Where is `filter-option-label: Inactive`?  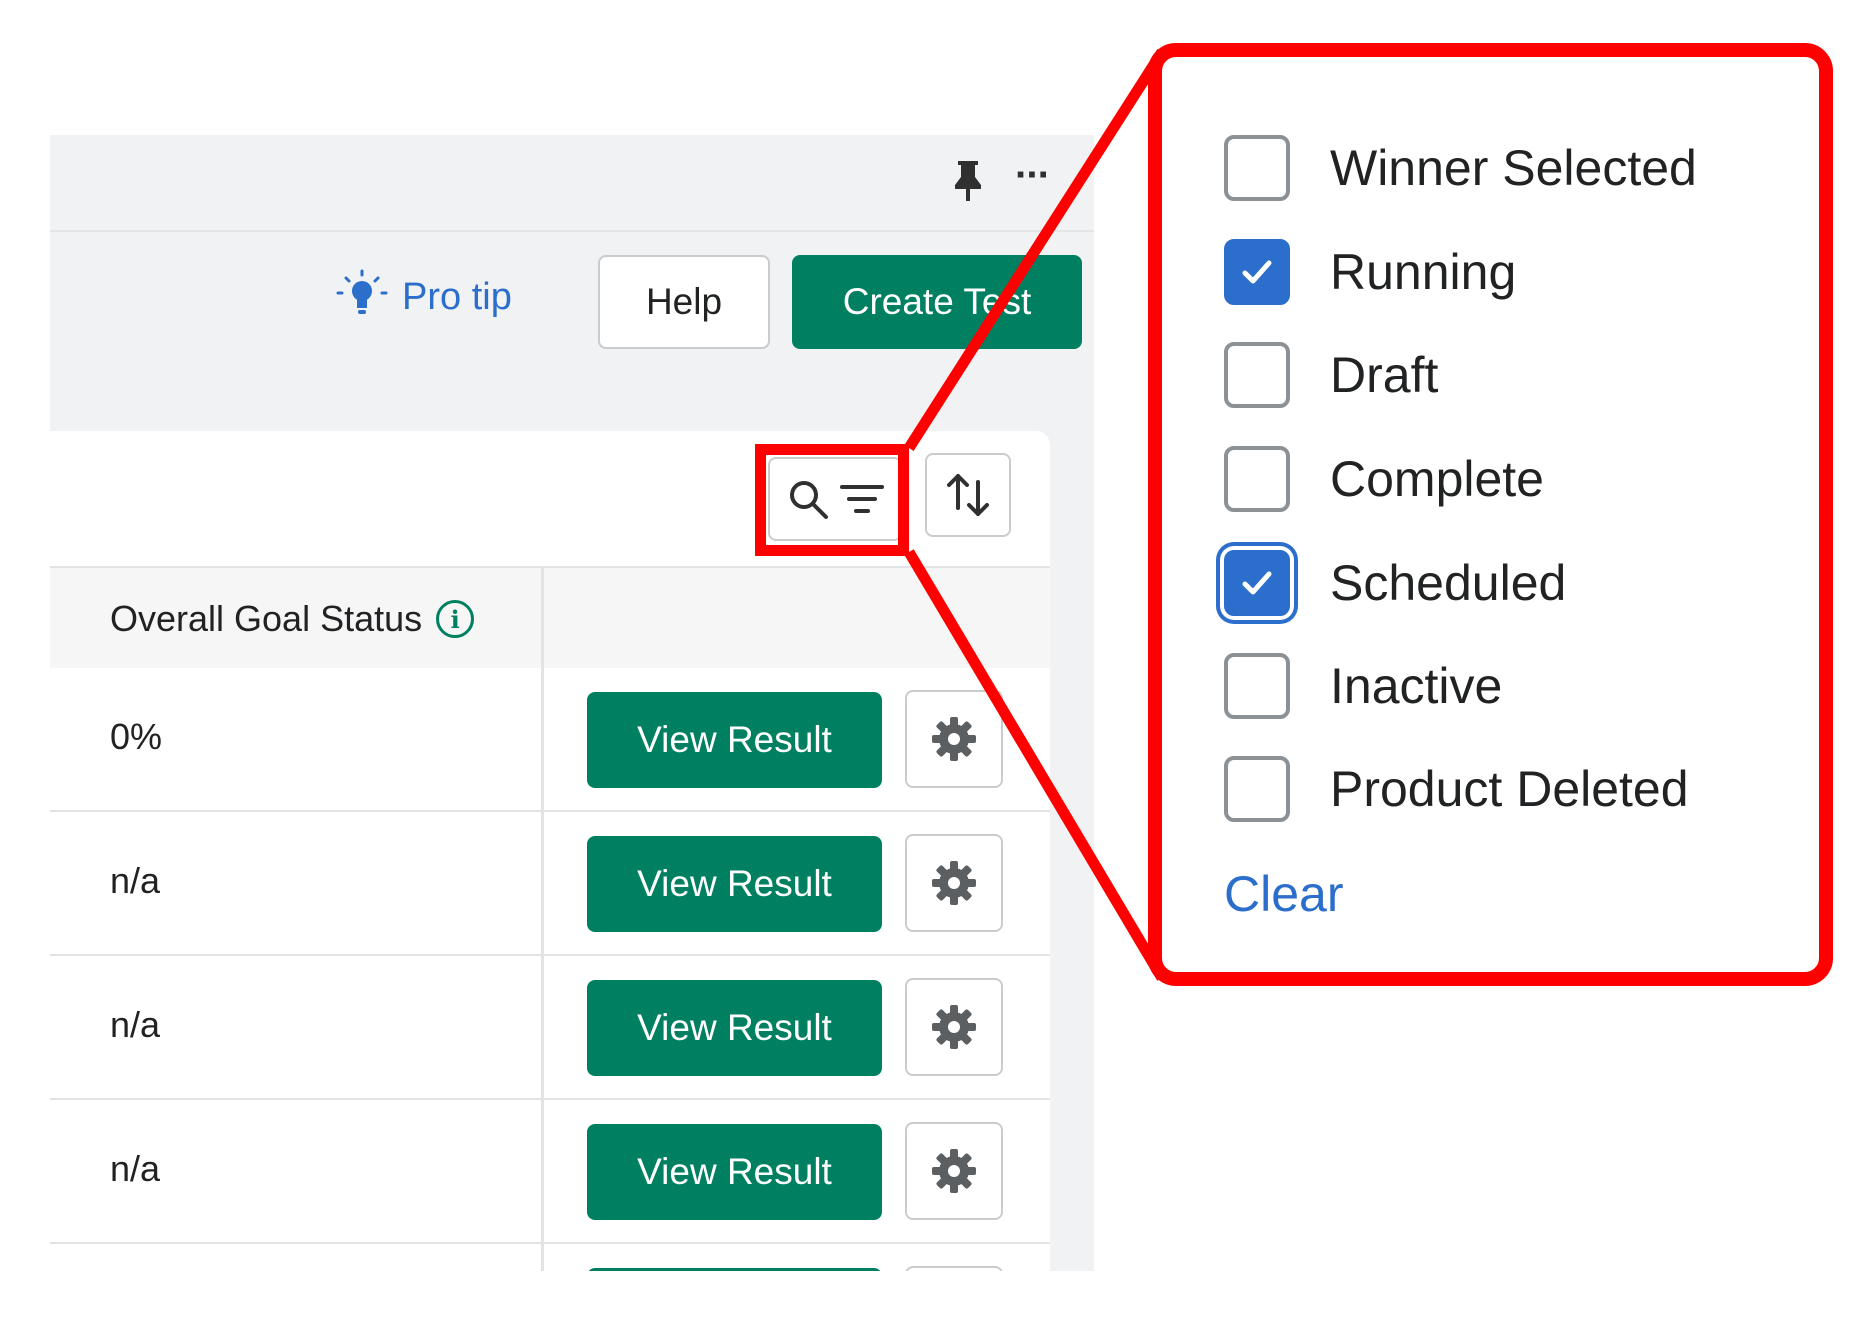
filter-option-label: Inactive is located at coordinates (1416, 686).